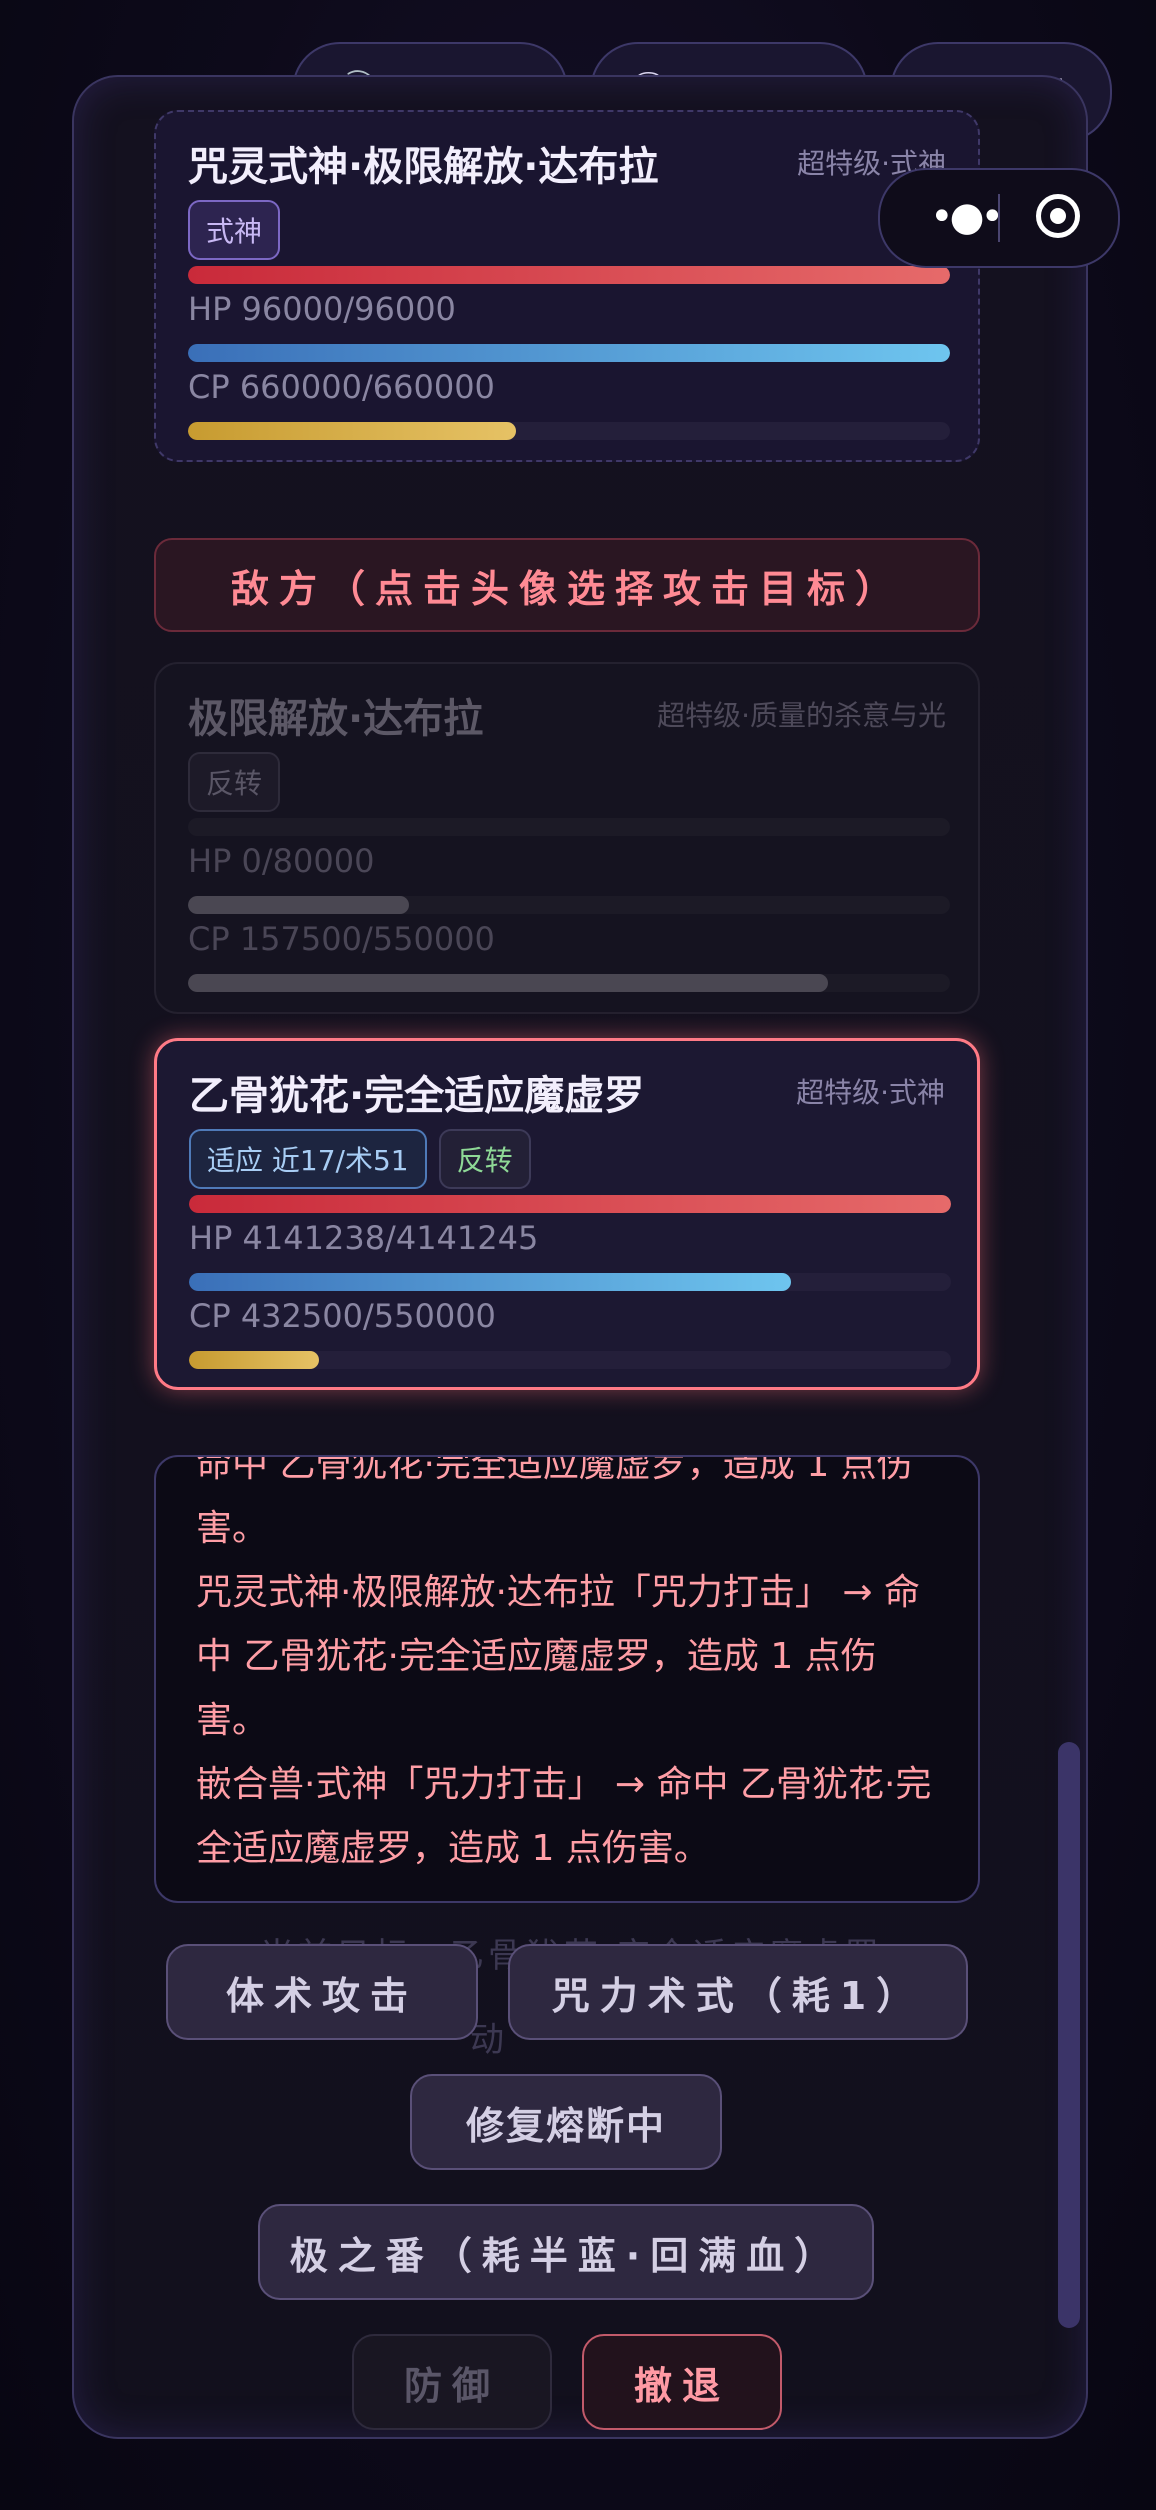  What do you see at coordinates (682, 2382) in the screenshot?
I see `retreat-button: 撤退` at bounding box center [682, 2382].